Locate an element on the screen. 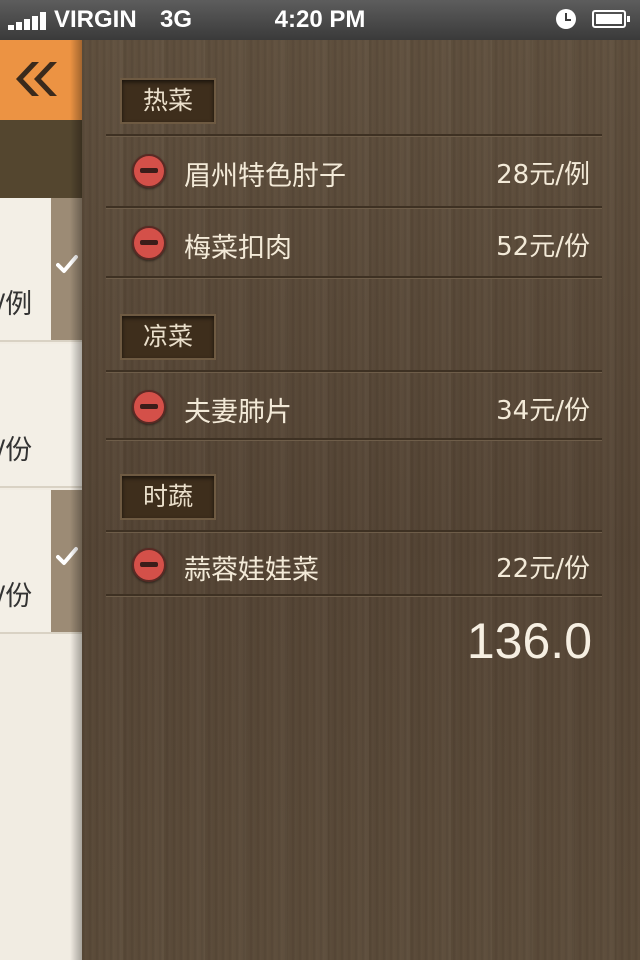 This screenshot has height=960, width=640. status-bar: VIRGIN 3G 4:20 PM is located at coordinates (320, 20).